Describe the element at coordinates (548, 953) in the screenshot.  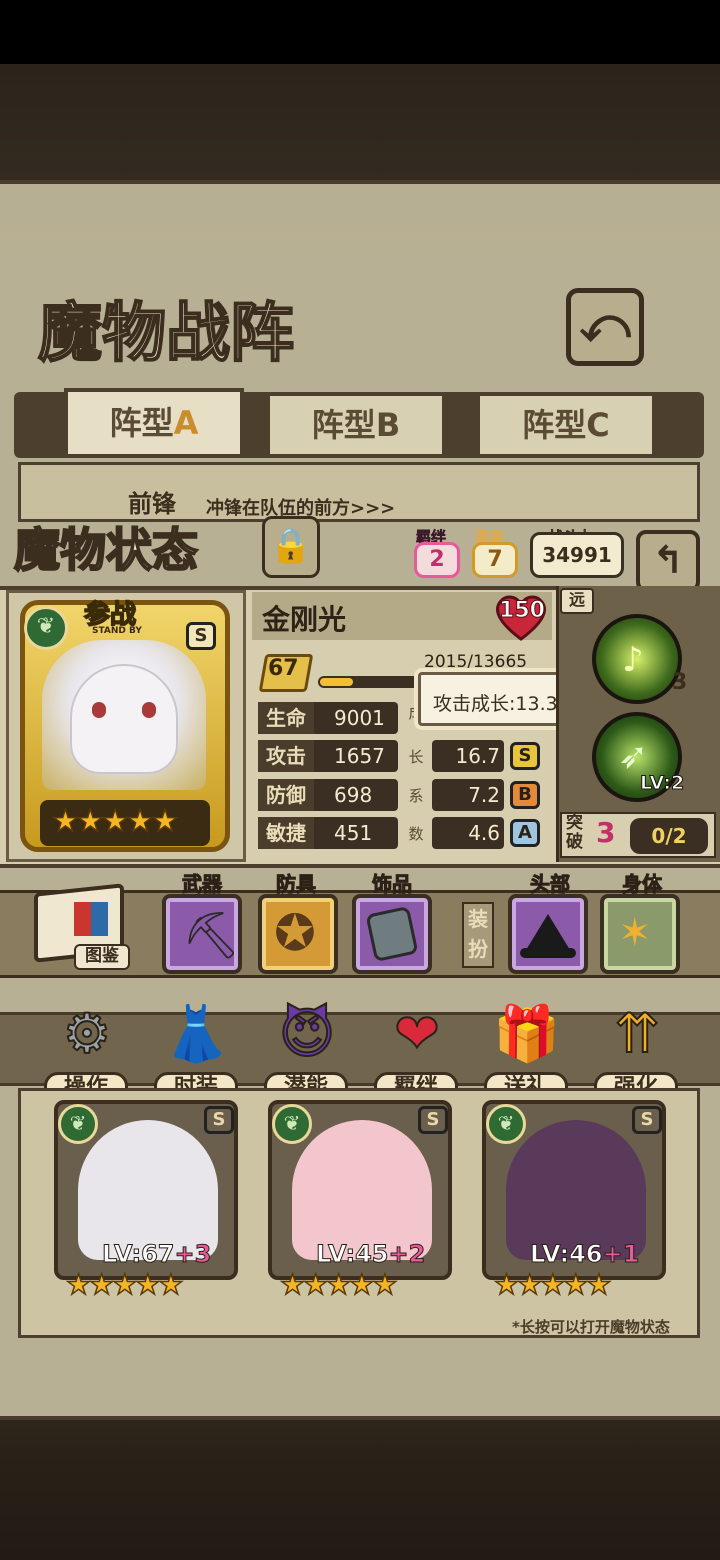
I see `witch-hat-brim` at that location.